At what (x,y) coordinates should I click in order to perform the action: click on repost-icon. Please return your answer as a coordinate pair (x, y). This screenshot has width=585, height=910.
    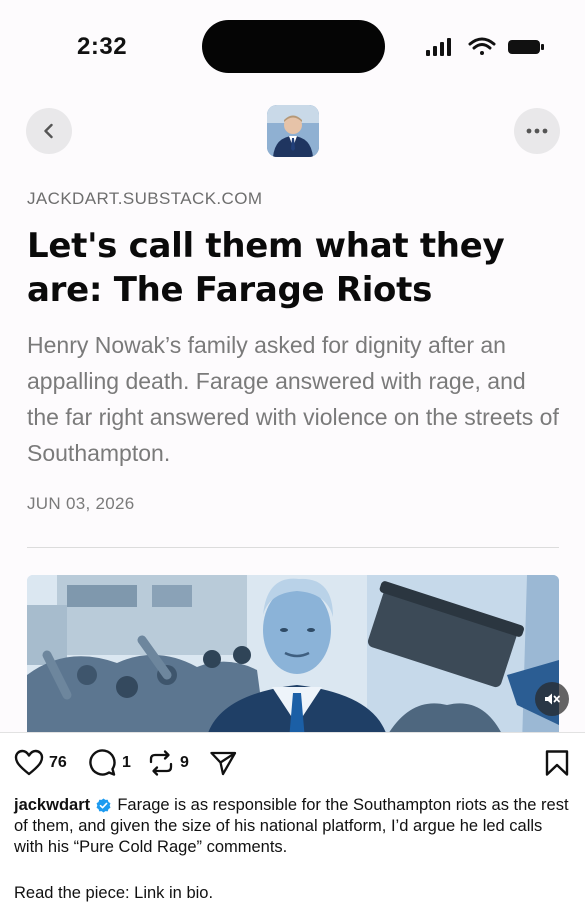
    Looking at the image, I should click on (161, 763).